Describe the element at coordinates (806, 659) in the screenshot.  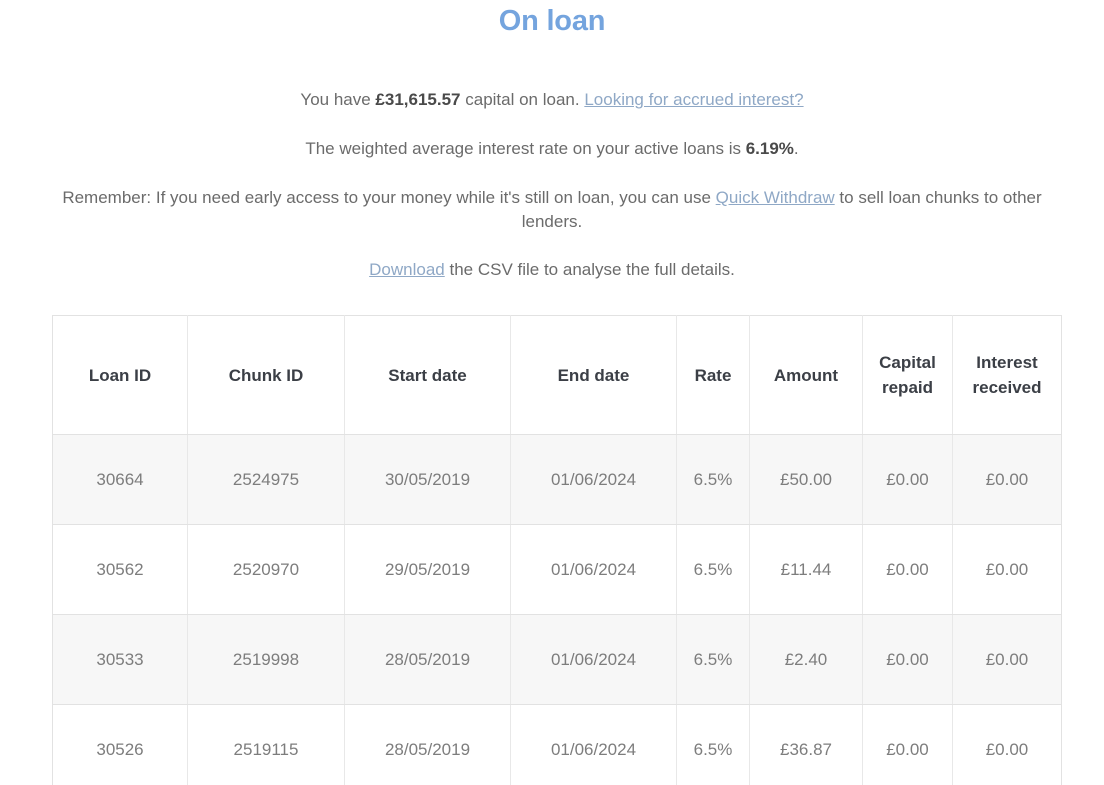
I see `cell-amount: £2.40` at that location.